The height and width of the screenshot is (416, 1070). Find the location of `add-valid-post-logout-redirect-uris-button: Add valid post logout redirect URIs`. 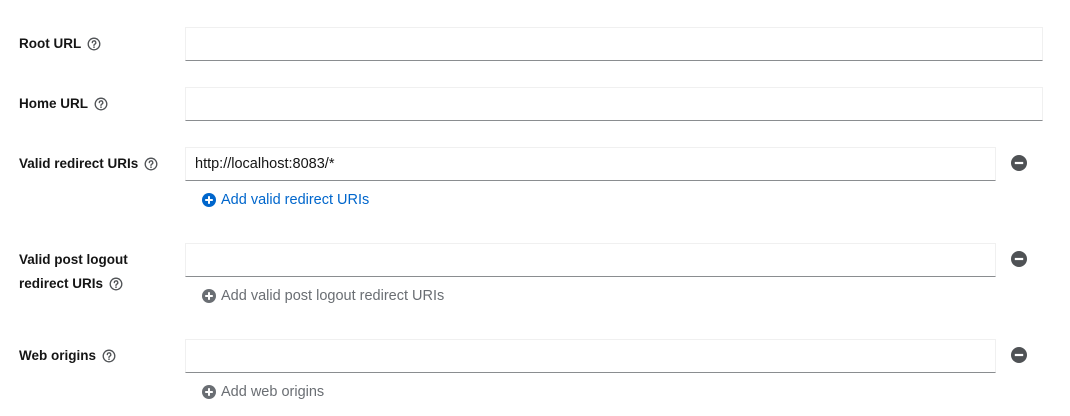

add-valid-post-logout-redirect-uris-button: Add valid post logout redirect URIs is located at coordinates (323, 296).